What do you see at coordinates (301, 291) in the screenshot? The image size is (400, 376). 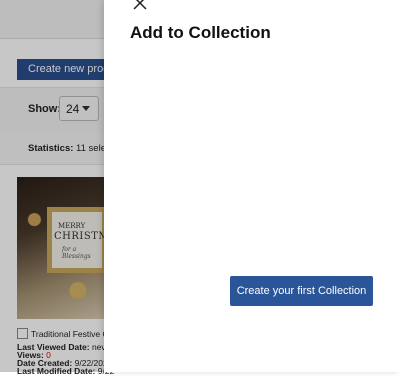 I see `create-first-collection-button: Create your first Collection` at bounding box center [301, 291].